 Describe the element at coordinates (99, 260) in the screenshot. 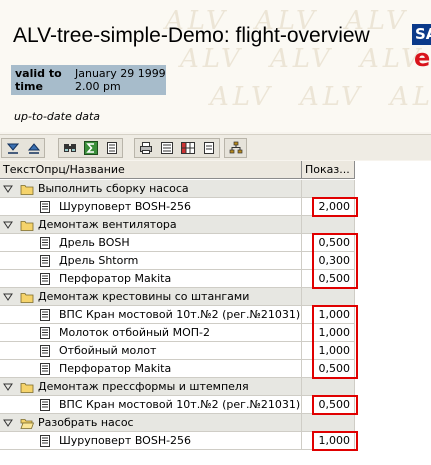

I see `node-text: Дрель Shtorm` at that location.